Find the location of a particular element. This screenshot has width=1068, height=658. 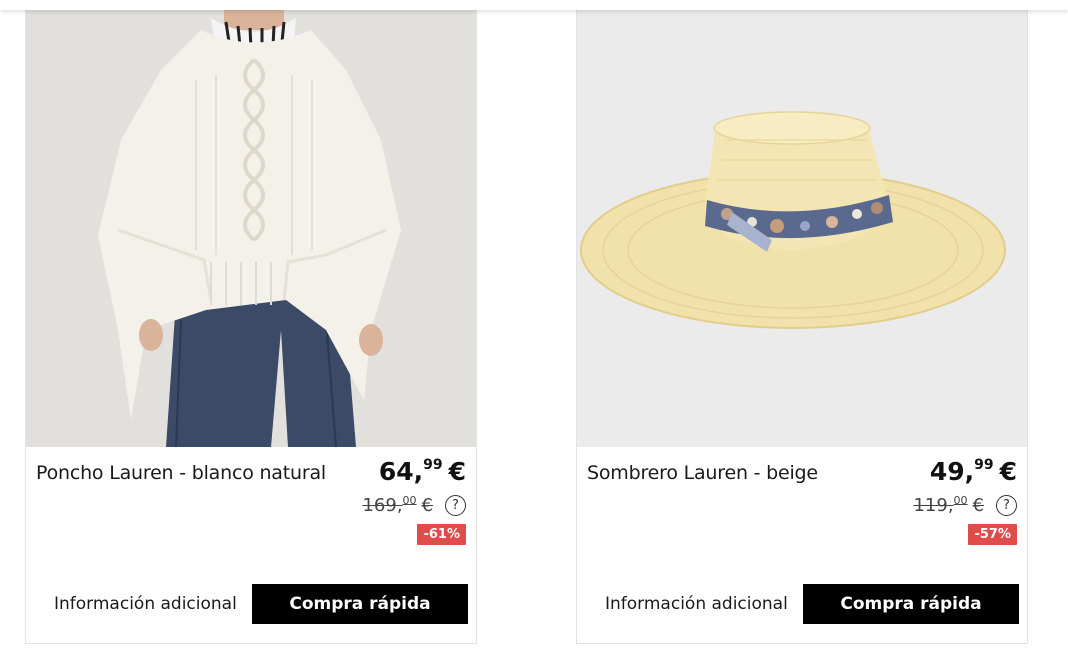

old-price: 169,00 € is located at coordinates (397, 505).